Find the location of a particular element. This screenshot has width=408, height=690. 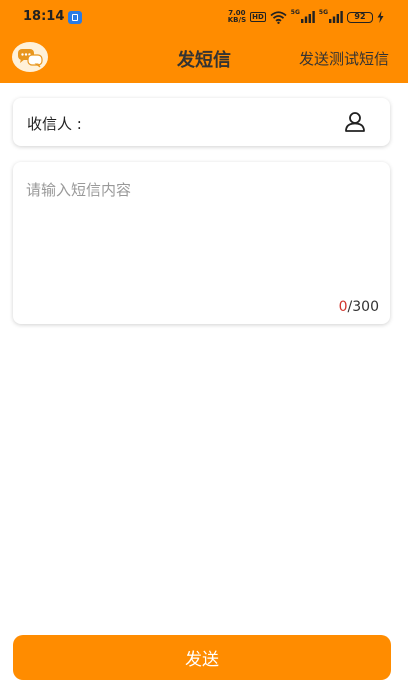

battery-indicator: 92 is located at coordinates (360, 17).